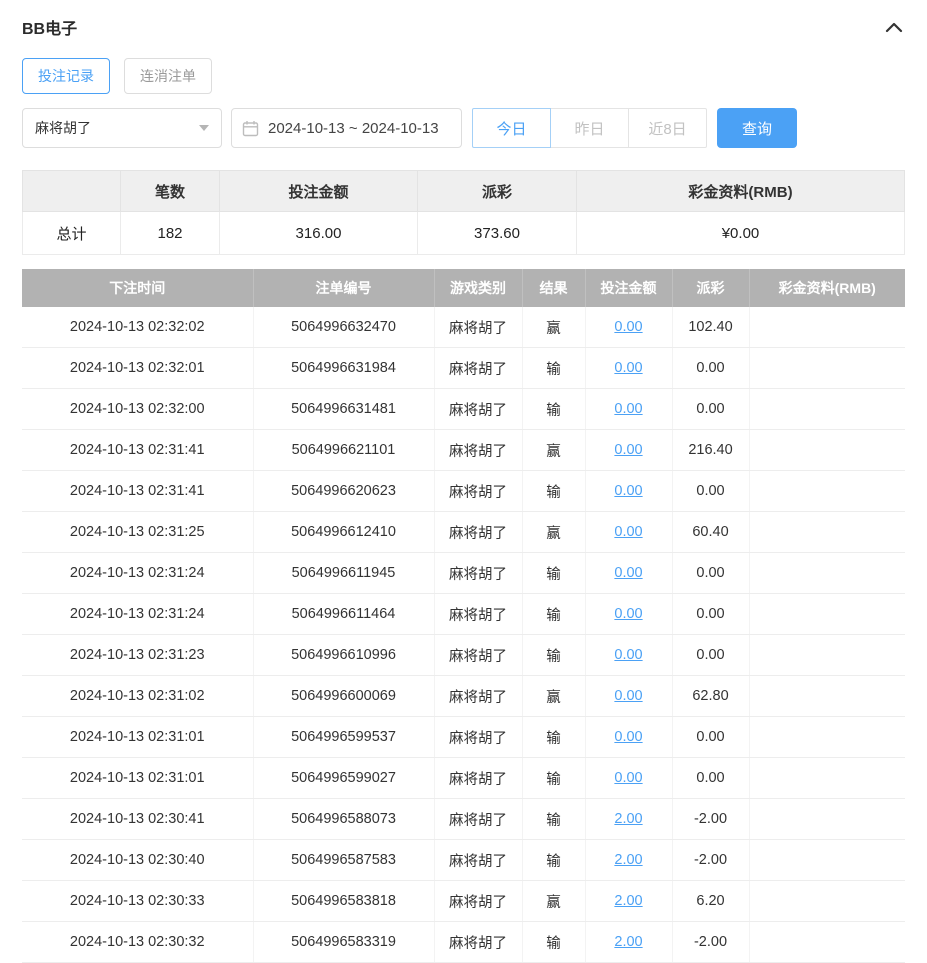 The width and height of the screenshot is (927, 963). Describe the element at coordinates (344, 655) in the screenshot. I see `order-id: 5064996610996` at that location.